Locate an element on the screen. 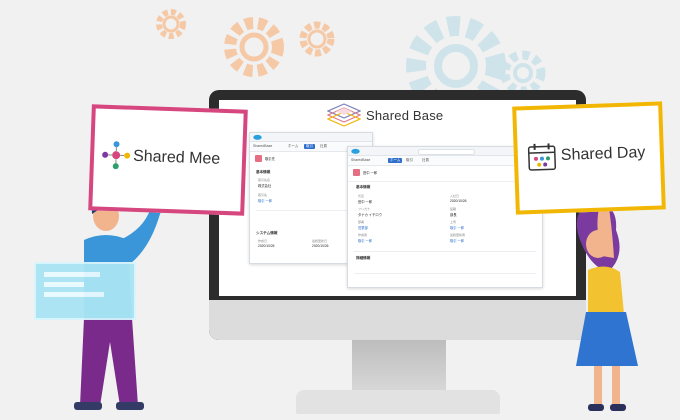 Image resolution: width=680 pixels, height=420 pixels. field-value: 田中 一郎 is located at coordinates (365, 202).